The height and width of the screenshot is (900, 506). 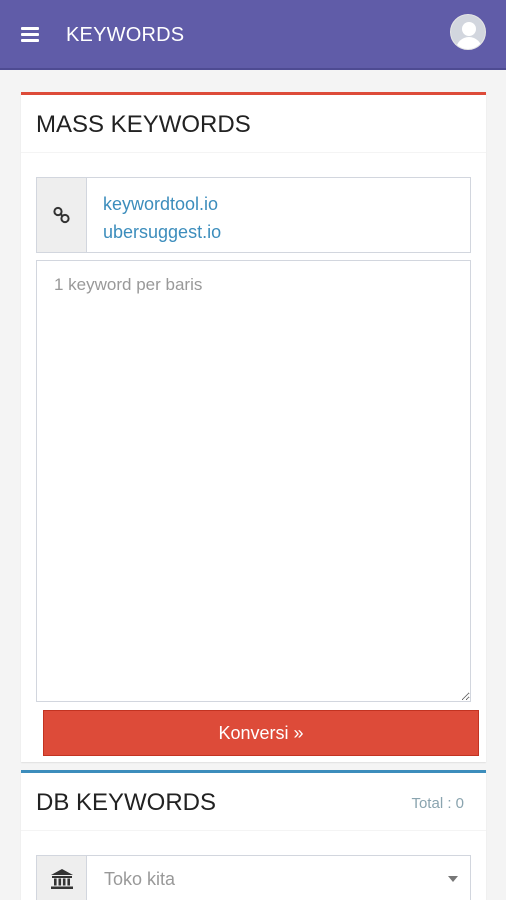 What do you see at coordinates (253, 802) in the screenshot?
I see `db-keywords-header: DB KEYWORDS Total : 0` at bounding box center [253, 802].